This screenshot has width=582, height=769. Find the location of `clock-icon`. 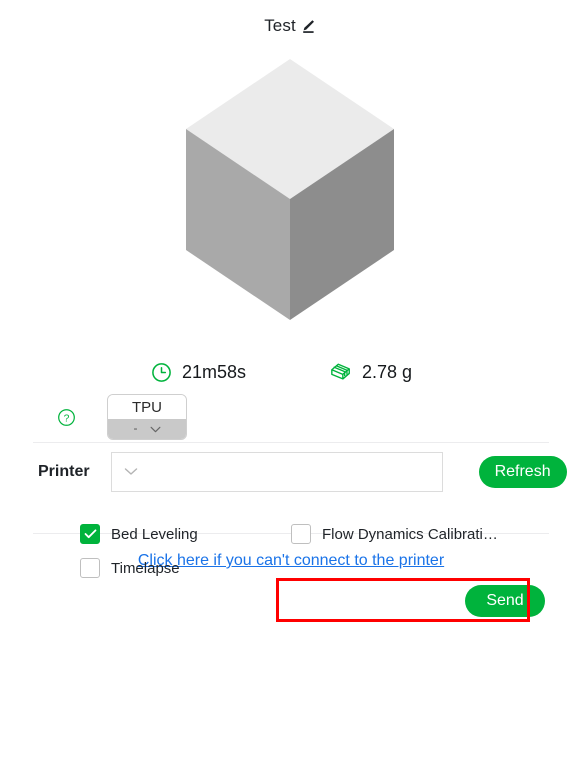

clock-icon is located at coordinates (161, 372).